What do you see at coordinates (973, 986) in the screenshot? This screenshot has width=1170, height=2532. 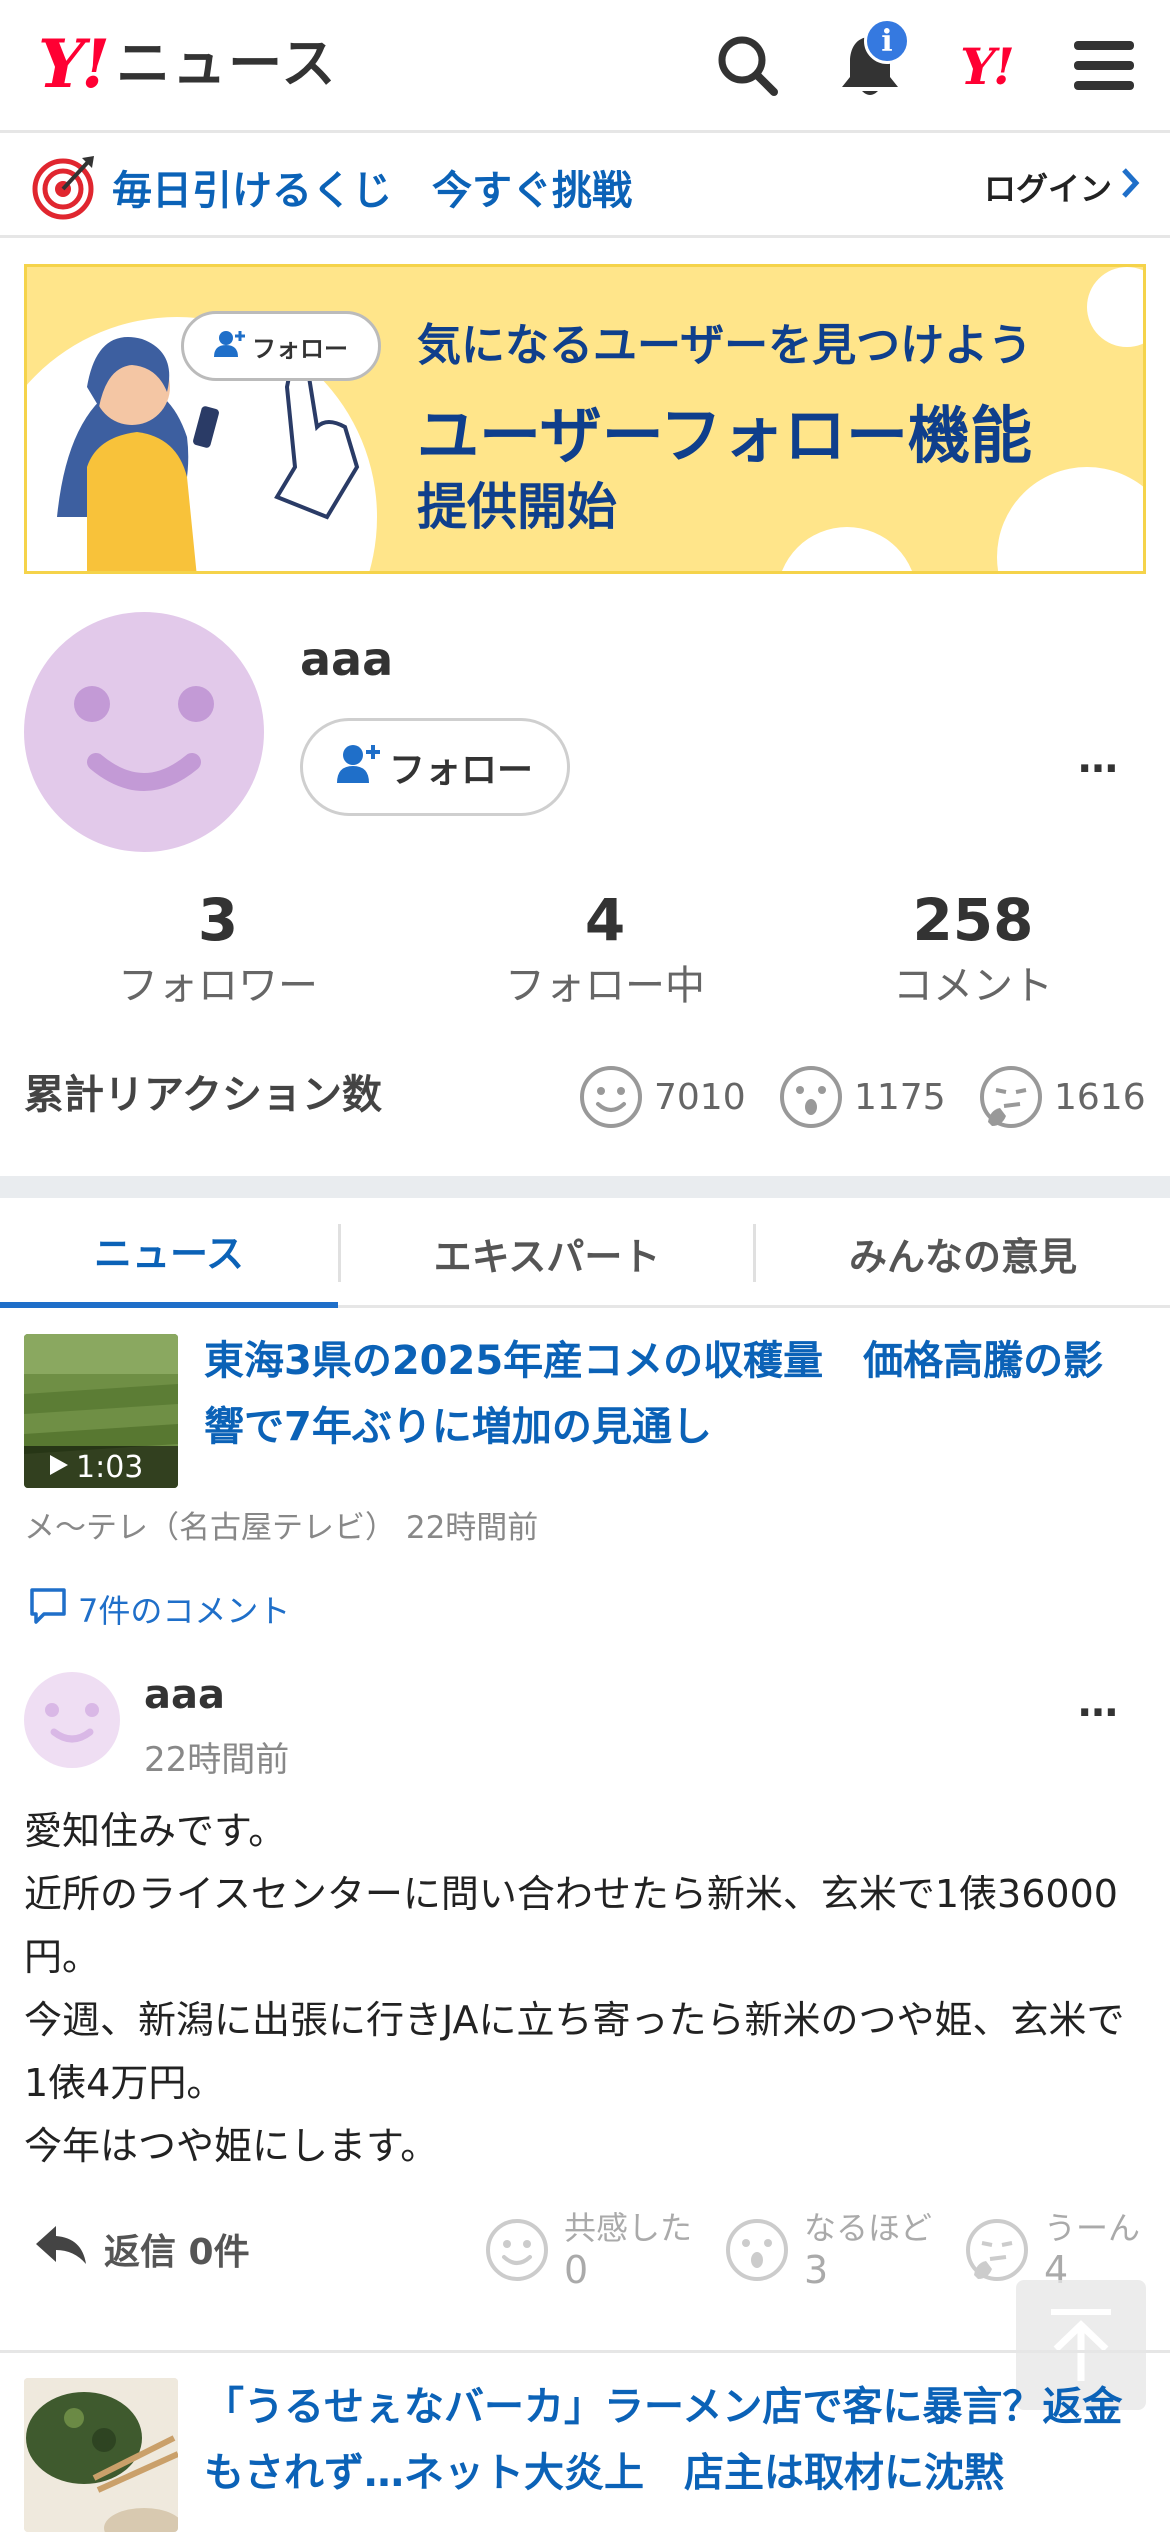 I see `stat-label: コメント` at bounding box center [973, 986].